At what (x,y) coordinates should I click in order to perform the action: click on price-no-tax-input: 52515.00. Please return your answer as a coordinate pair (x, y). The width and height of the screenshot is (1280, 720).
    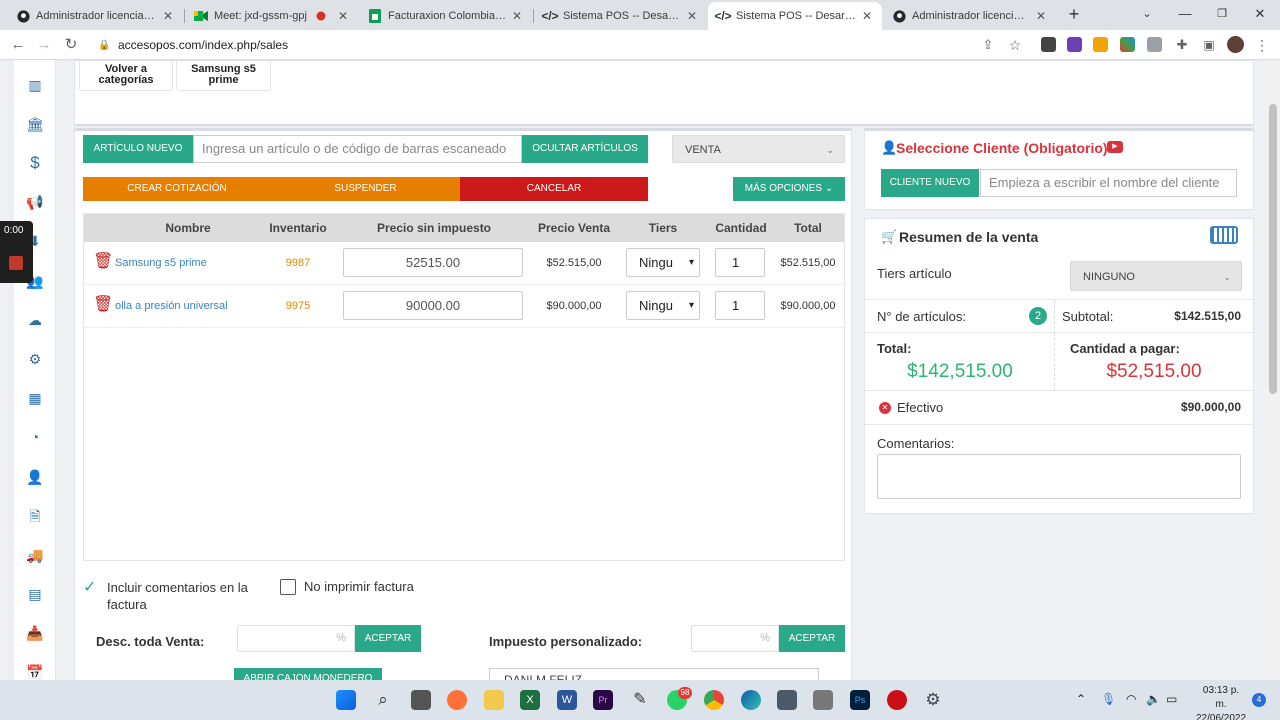
    Looking at the image, I should click on (433, 262).